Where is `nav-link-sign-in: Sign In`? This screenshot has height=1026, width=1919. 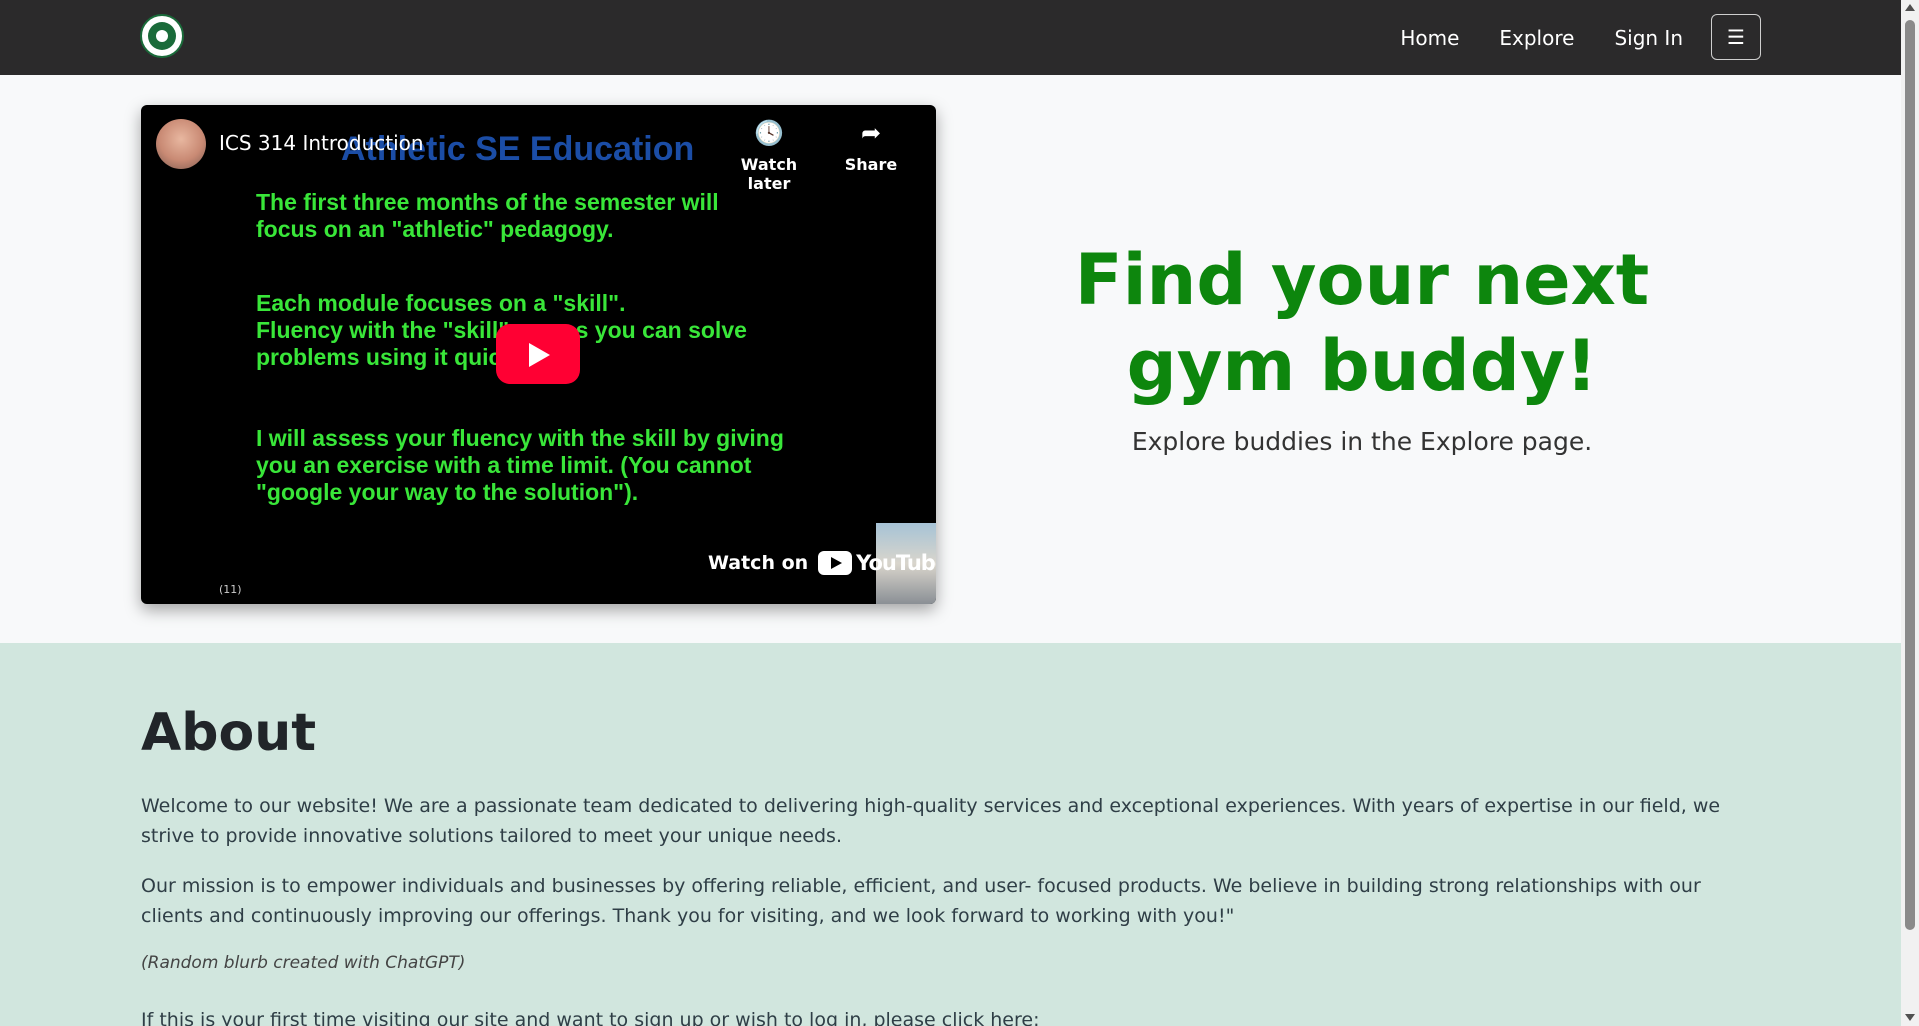
nav-link-sign-in: Sign In is located at coordinates (1648, 38).